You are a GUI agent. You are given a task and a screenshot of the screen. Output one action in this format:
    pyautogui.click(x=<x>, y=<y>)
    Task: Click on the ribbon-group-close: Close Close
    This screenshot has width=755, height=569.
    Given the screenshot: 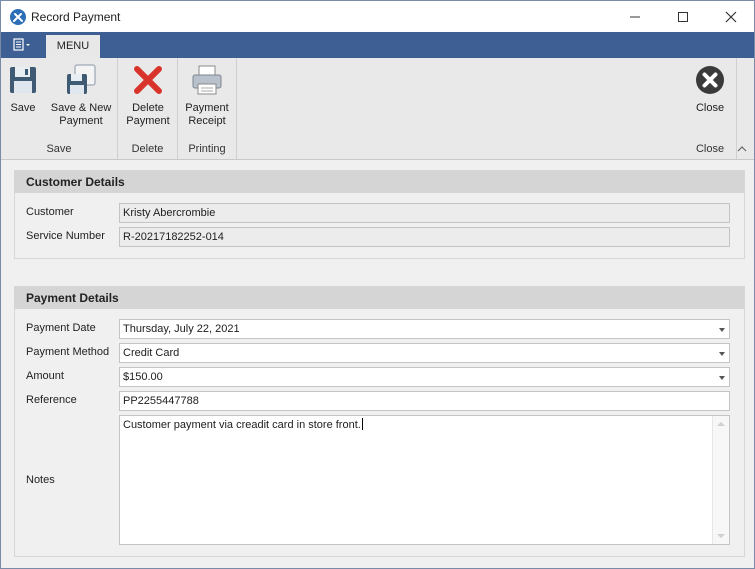 What is the action you would take?
    pyautogui.click(x=710, y=108)
    